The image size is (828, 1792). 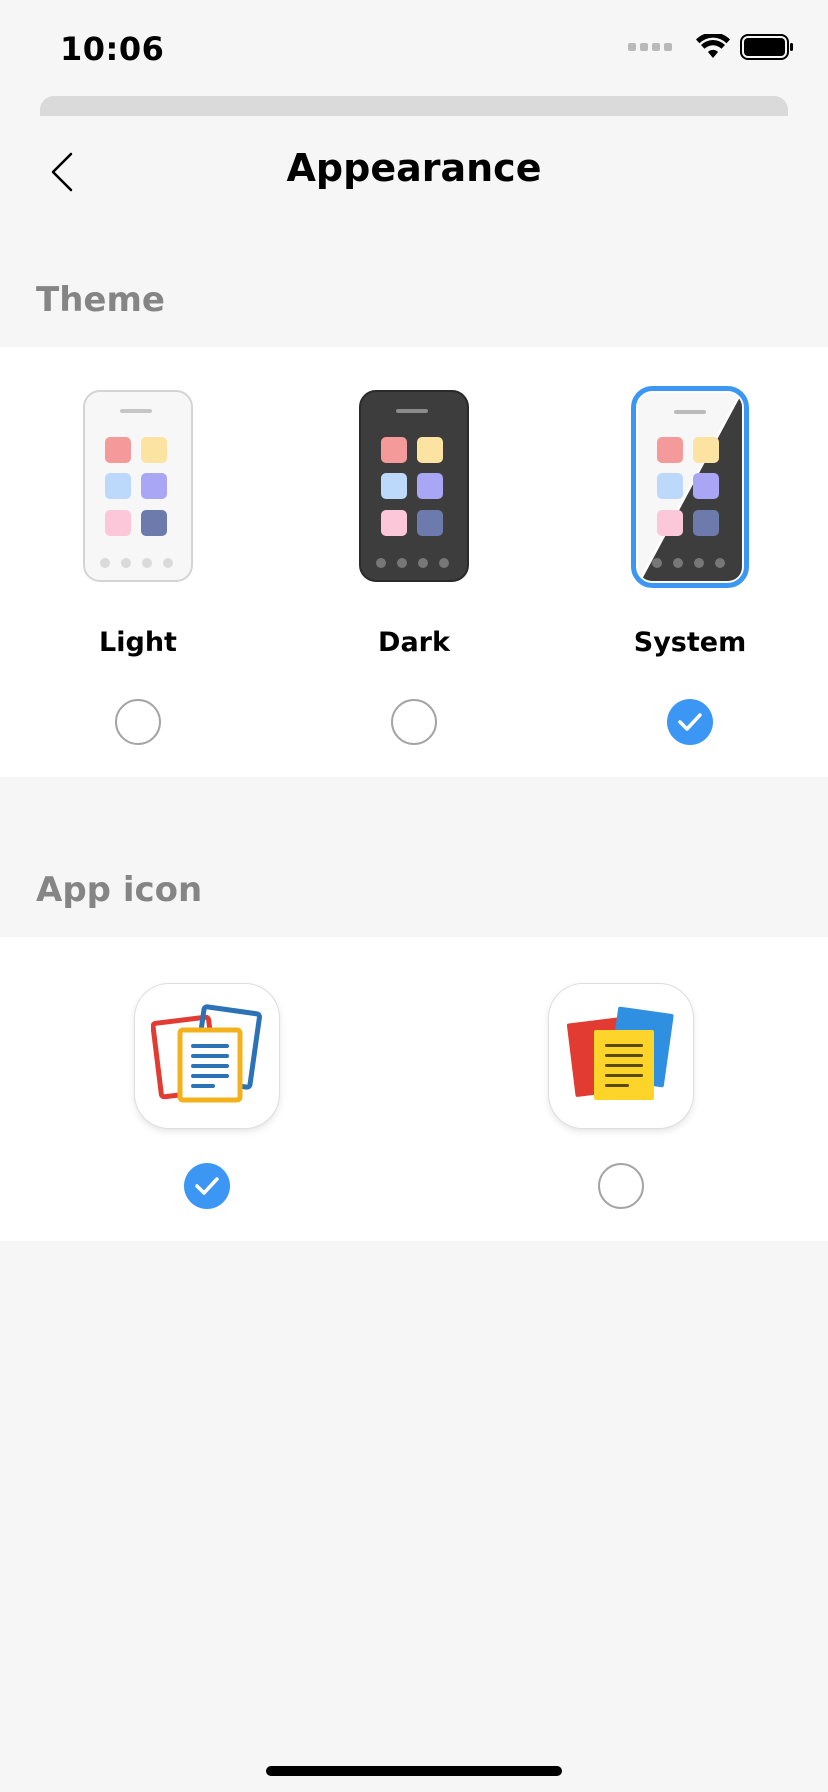 I want to click on app-icon-tile-blue, so click(x=207, y=1056).